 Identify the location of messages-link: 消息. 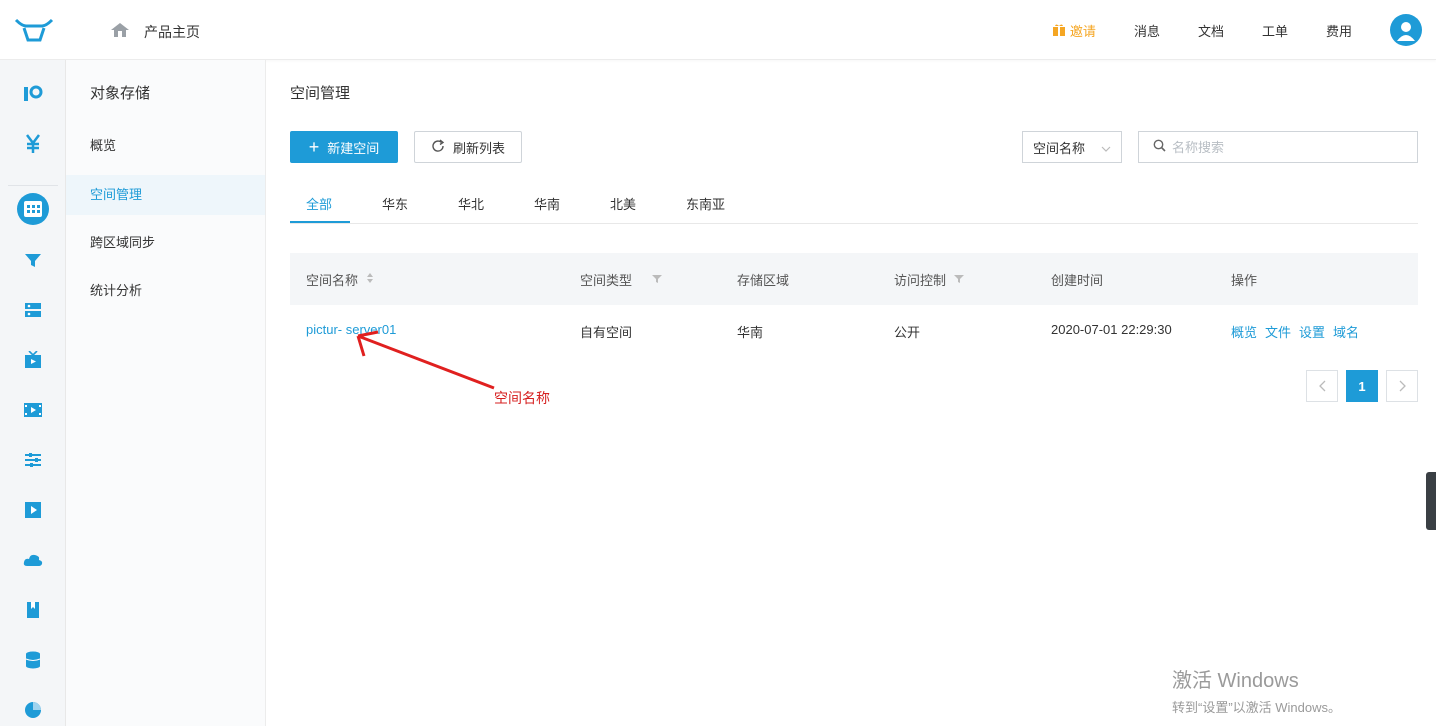
(1147, 30).